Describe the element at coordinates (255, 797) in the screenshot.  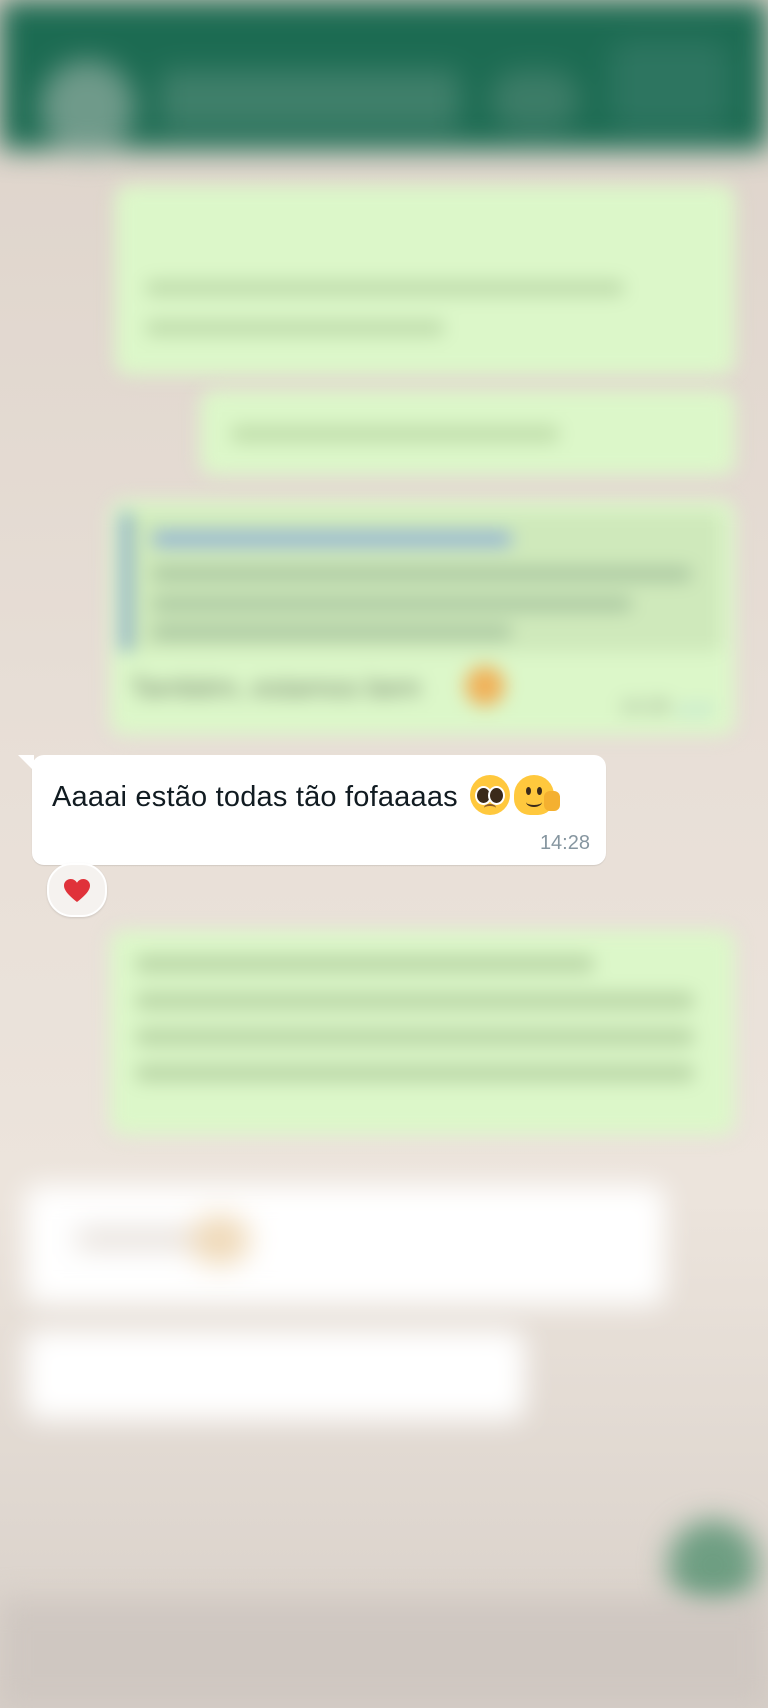
I see `message-text: Aaaai estão todas tão fofaaaas` at that location.